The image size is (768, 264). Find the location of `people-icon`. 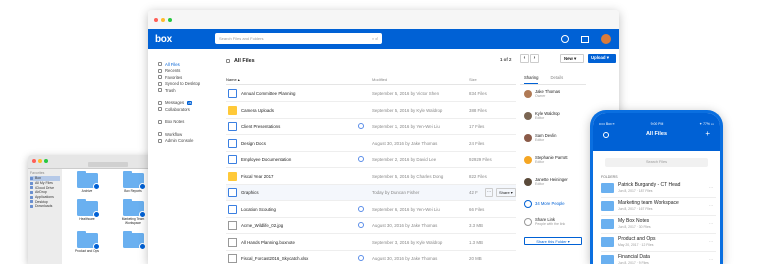

people-icon is located at coordinates (160, 109).